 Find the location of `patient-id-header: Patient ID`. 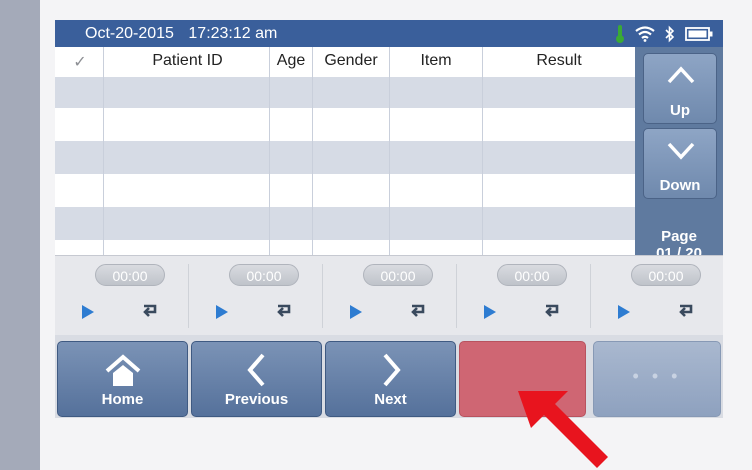

patient-id-header: Patient ID is located at coordinates (187, 61).